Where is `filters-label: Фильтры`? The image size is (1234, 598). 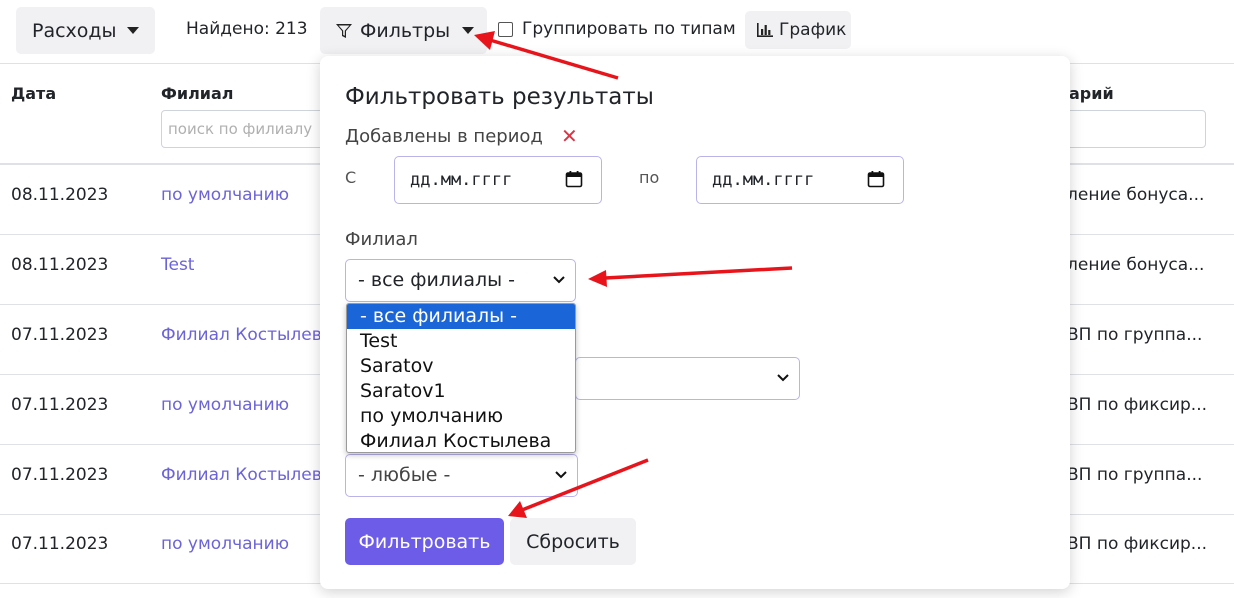
filters-label: Фильтры is located at coordinates (405, 30).